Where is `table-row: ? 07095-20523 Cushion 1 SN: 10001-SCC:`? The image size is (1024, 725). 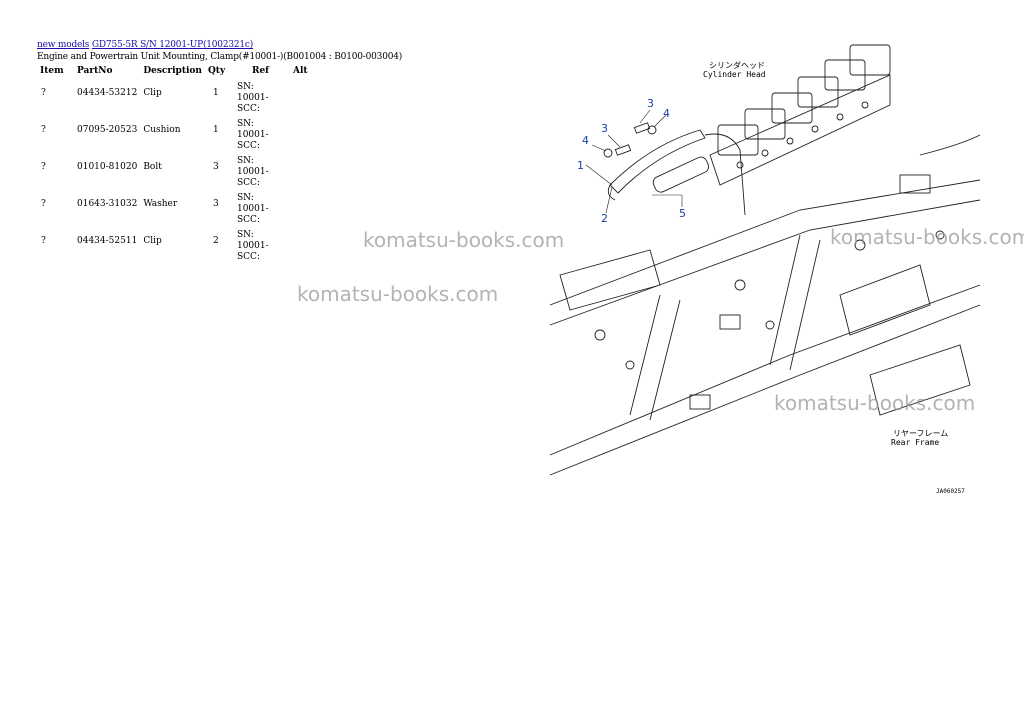 table-row: ? 07095-20523 Cushion 1 SN: 10001-SCC: is located at coordinates (174, 135).